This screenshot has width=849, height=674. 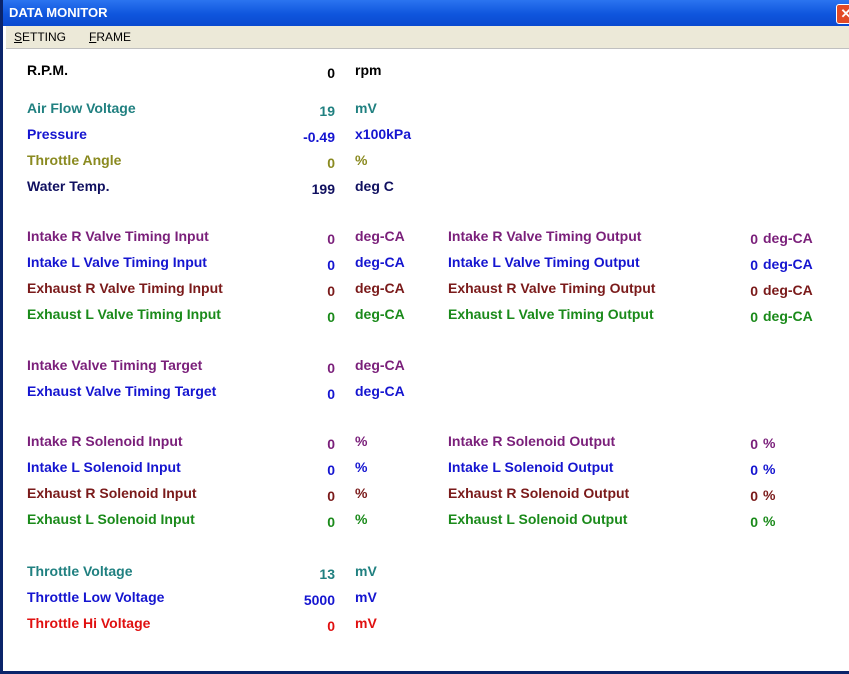 What do you see at coordinates (323, 189) in the screenshot?
I see `water-temp-value: 199` at bounding box center [323, 189].